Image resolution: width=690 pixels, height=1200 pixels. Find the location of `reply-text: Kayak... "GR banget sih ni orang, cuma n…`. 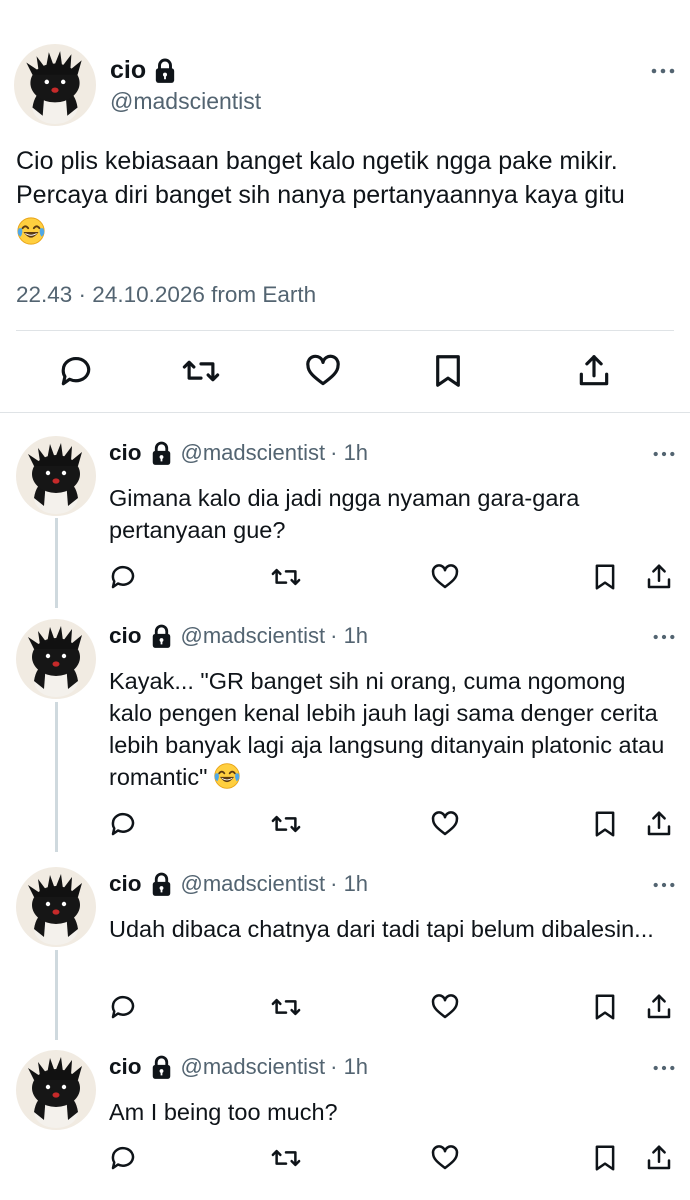

reply-text: Kayak... "GR banget sih ni orang, cuma n… is located at coordinates (389, 729).